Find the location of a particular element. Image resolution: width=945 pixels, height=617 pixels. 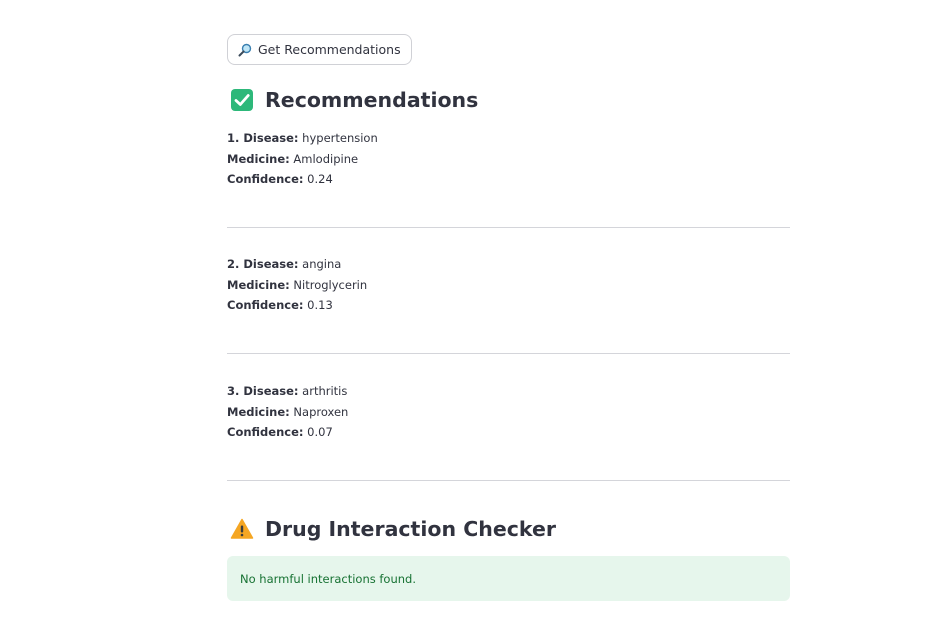

disease-value: arthritis is located at coordinates (325, 391).